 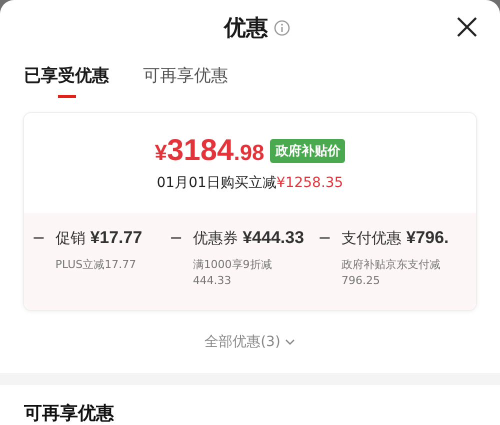 I want to click on tab: 可再享优惠, so click(x=185, y=81).